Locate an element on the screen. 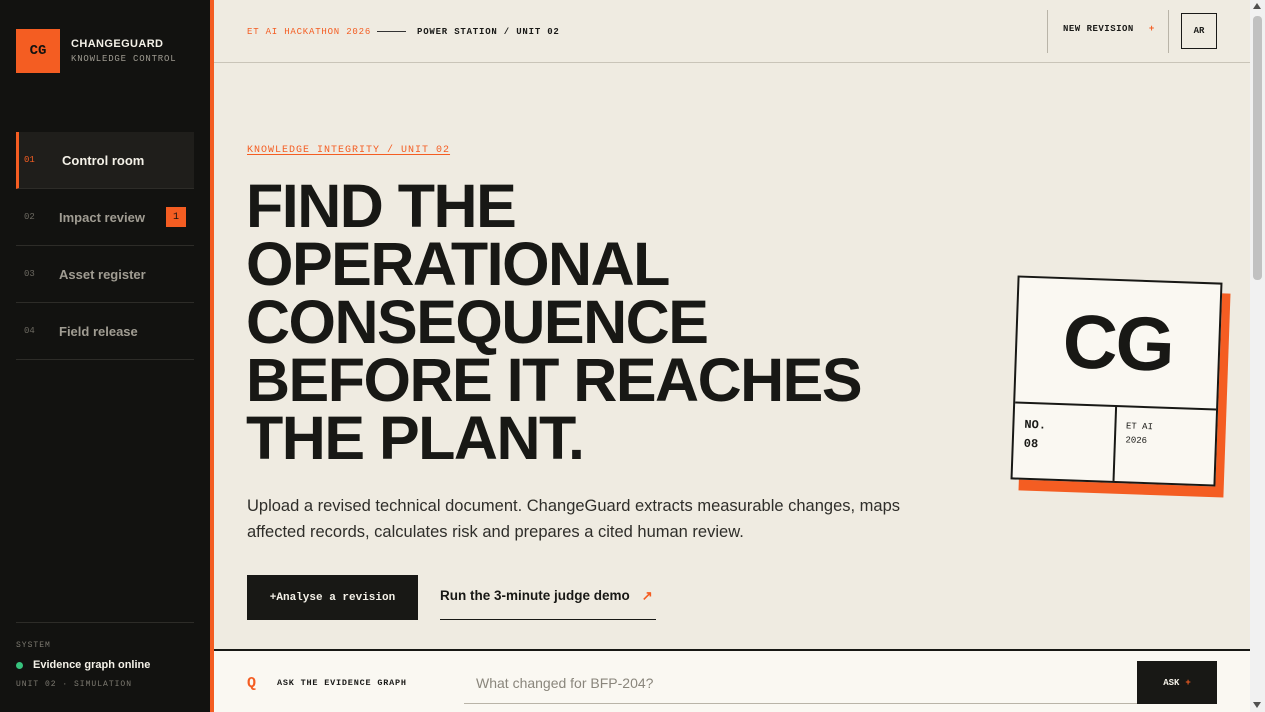  ask-label: ASK THE EVIDENCE GRAPH is located at coordinates (342, 683).